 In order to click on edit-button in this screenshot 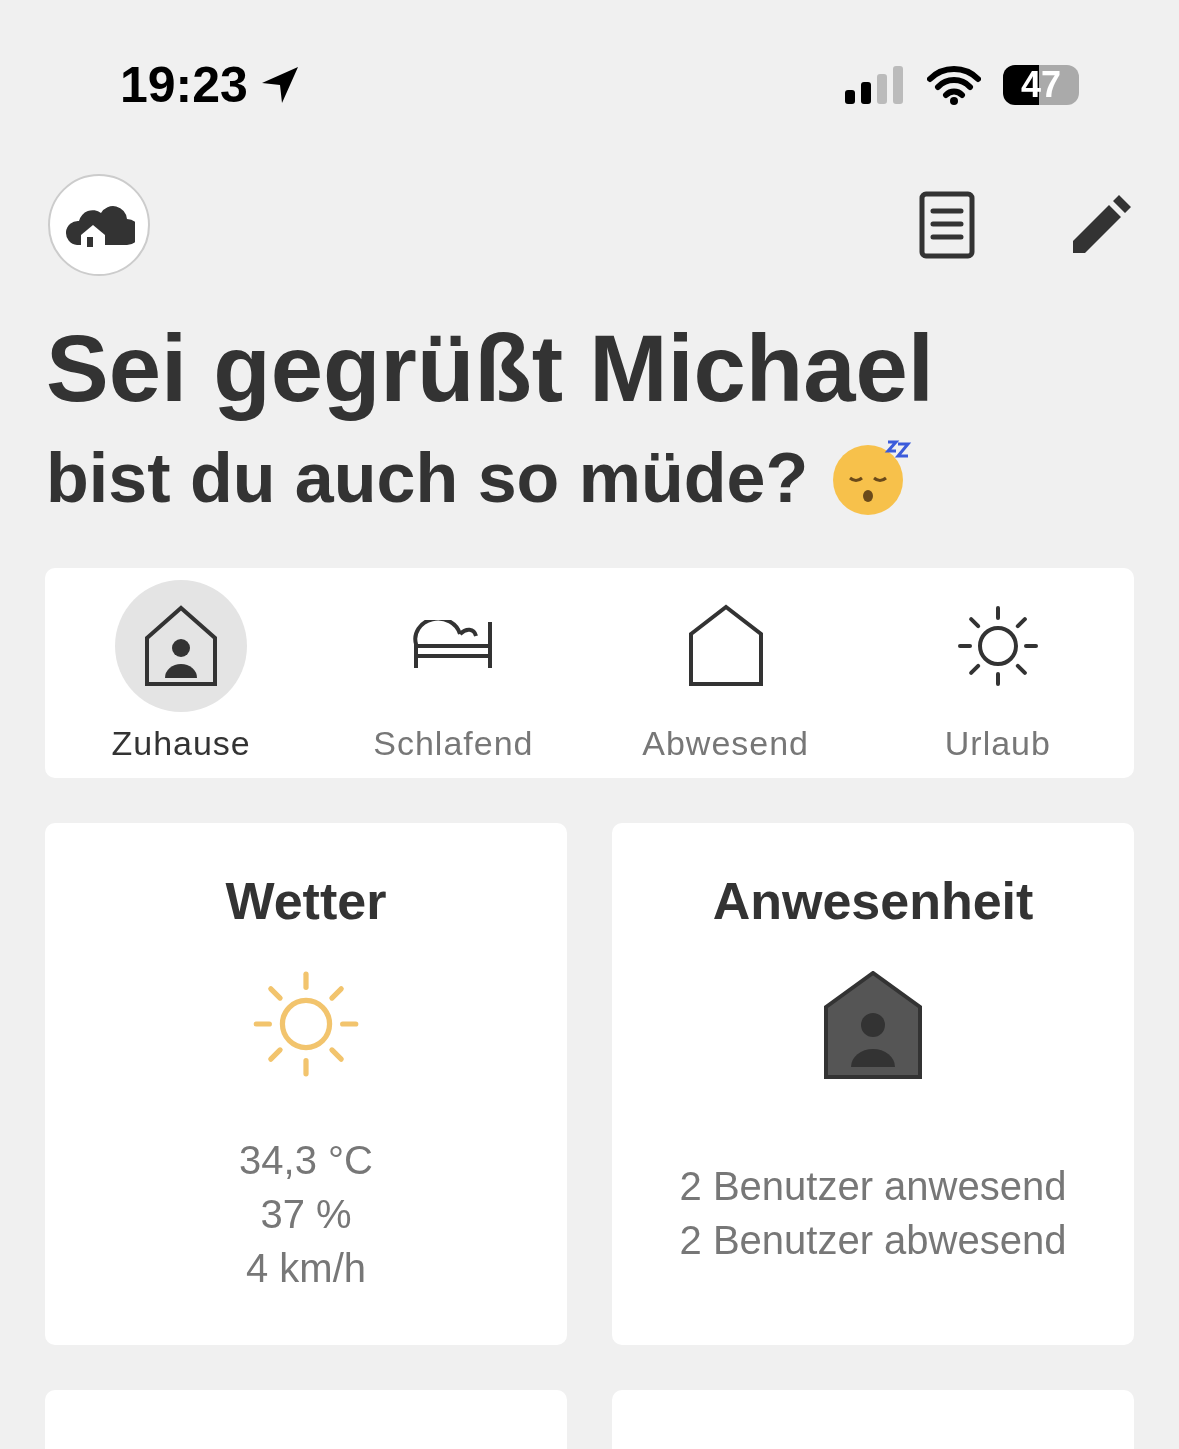, I will do `click(1101, 225)`.